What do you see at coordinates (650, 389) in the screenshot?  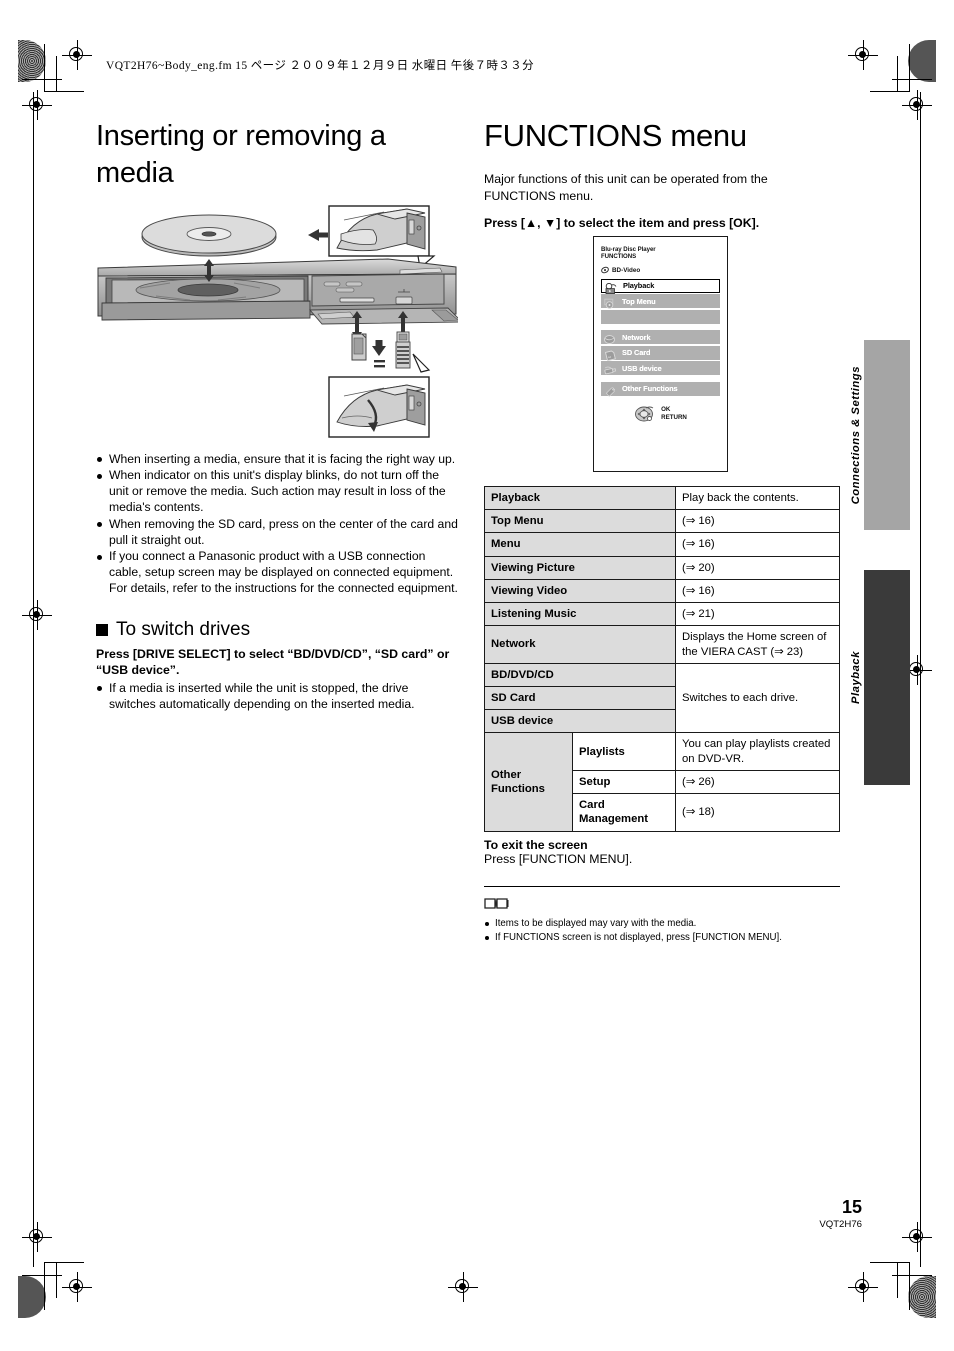 I see `menu-item-other-functions-label: Other Functions` at bounding box center [650, 389].